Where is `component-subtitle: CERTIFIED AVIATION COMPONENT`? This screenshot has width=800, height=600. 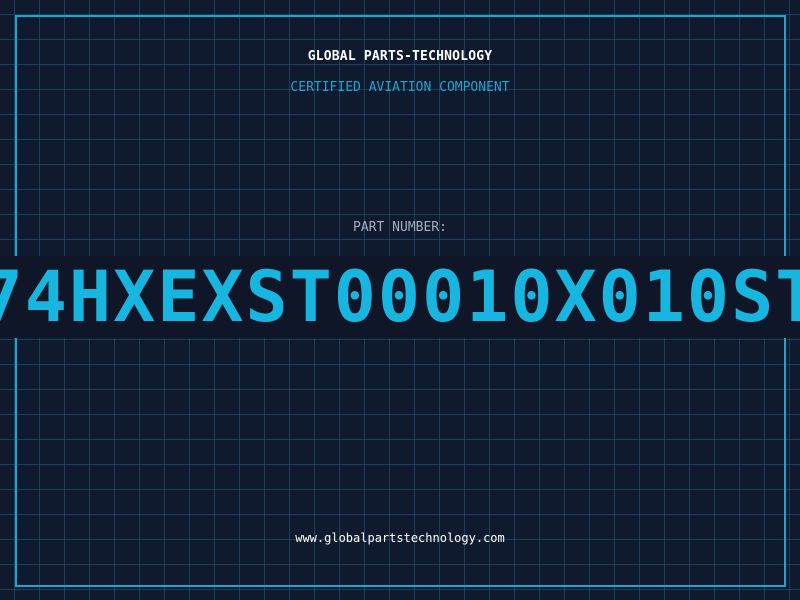
component-subtitle: CERTIFIED AVIATION COMPONENT is located at coordinates (400, 87).